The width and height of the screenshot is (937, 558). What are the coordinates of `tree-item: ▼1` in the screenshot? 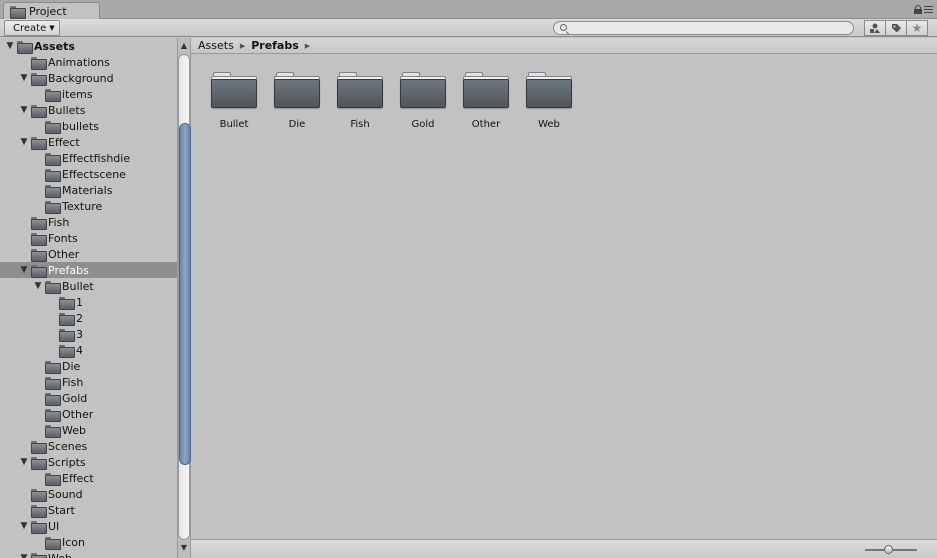 It's located at (88, 302).